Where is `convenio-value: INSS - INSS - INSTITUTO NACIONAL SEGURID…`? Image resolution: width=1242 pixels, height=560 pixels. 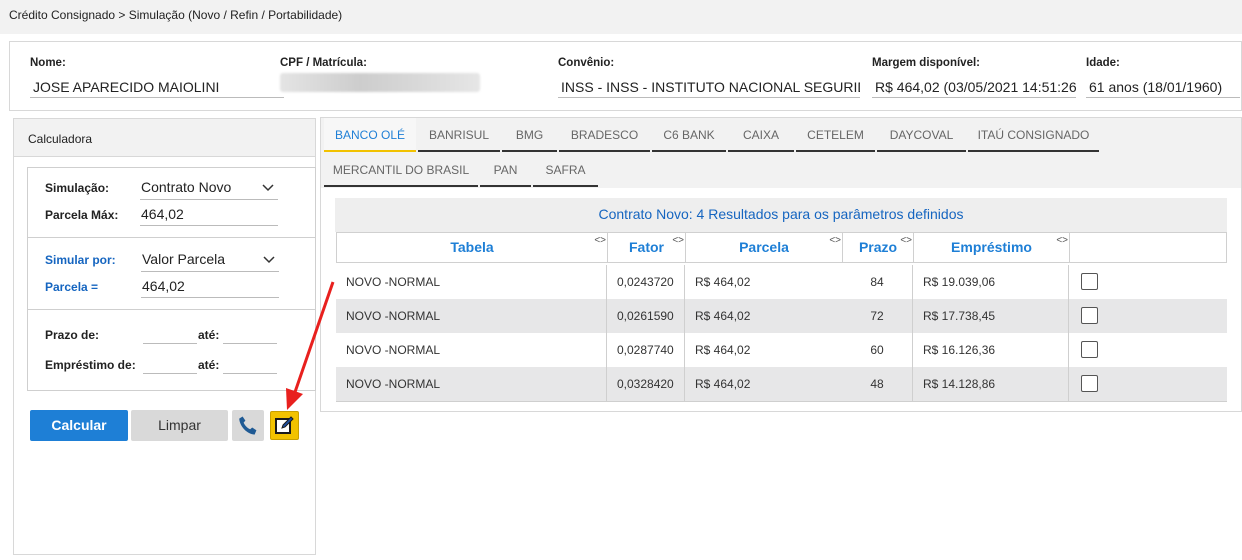
convenio-value: INSS - INSS - INSTITUTO NACIONAL SEGURID… is located at coordinates (709, 86).